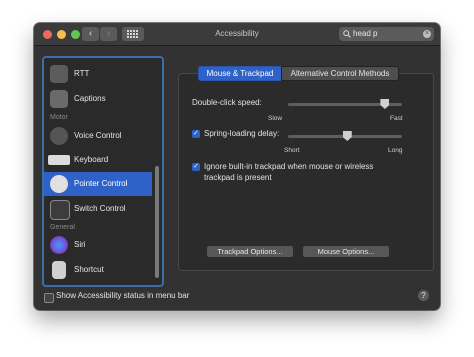 The height and width of the screenshot is (357, 474). I want to click on help-button: ?, so click(423, 295).